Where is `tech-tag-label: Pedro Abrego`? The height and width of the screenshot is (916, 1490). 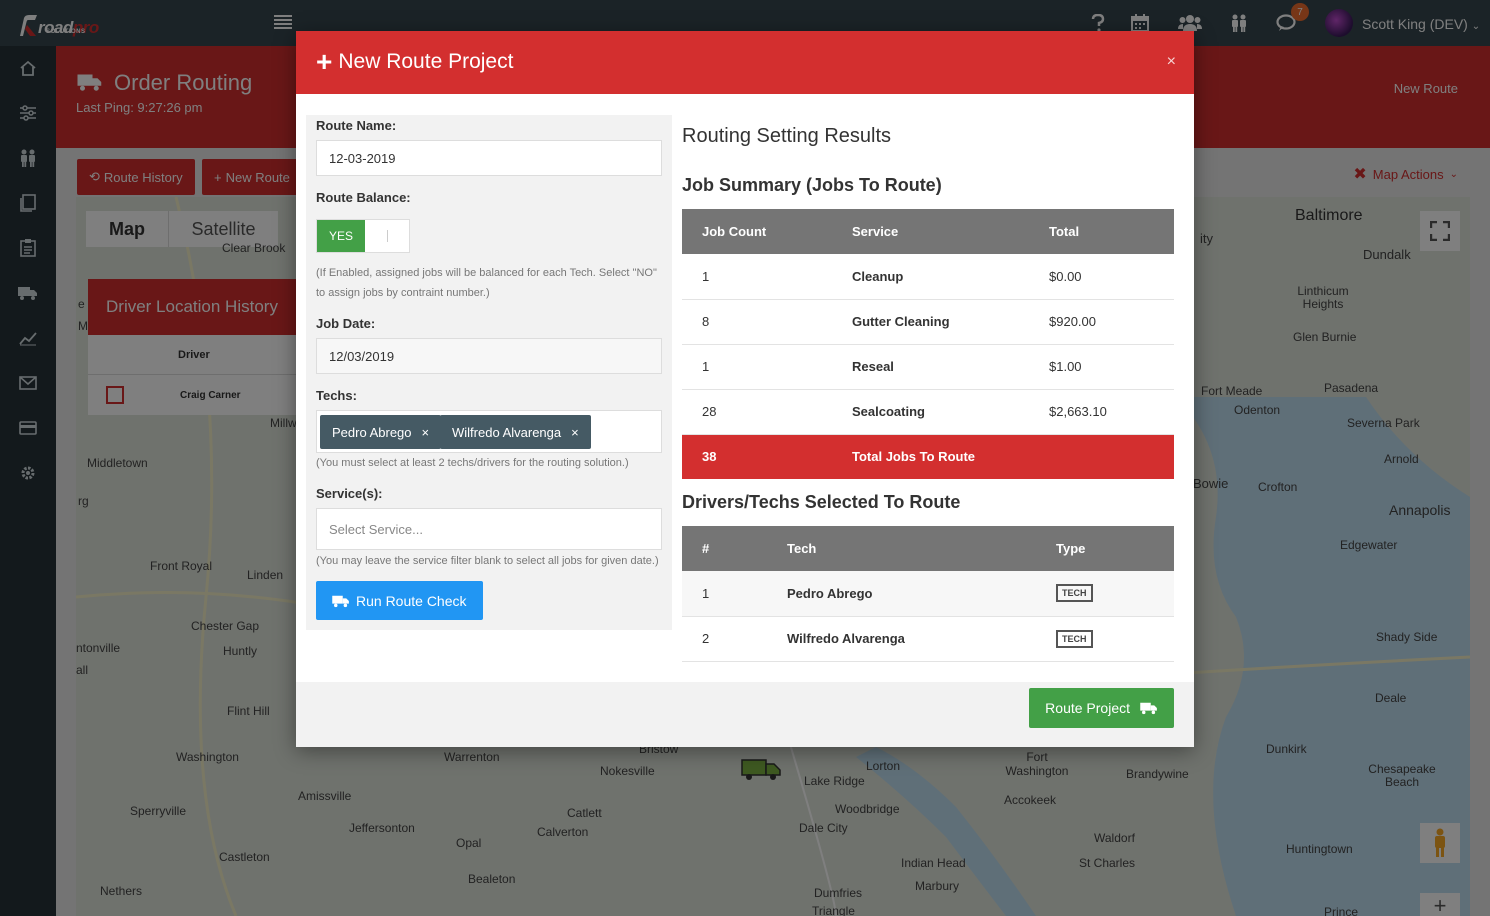
tech-tag-label: Pedro Abrego is located at coordinates (372, 432).